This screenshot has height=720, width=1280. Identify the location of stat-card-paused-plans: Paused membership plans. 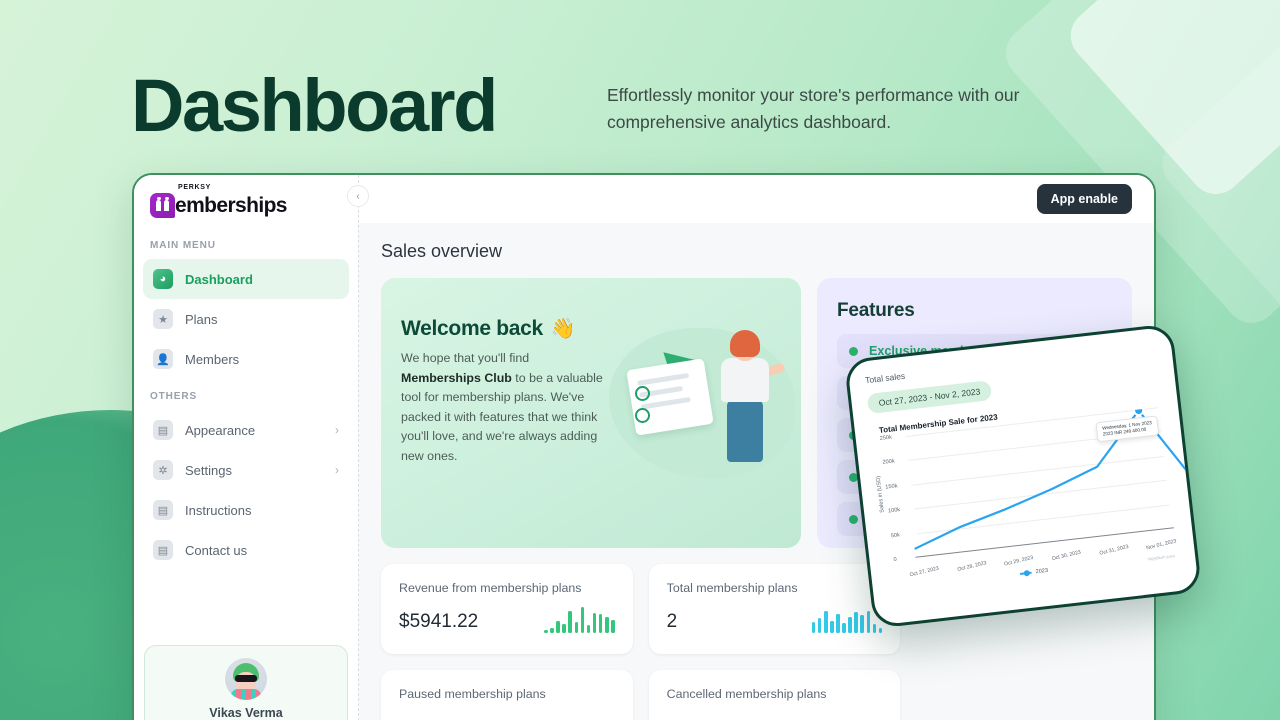
(507, 695).